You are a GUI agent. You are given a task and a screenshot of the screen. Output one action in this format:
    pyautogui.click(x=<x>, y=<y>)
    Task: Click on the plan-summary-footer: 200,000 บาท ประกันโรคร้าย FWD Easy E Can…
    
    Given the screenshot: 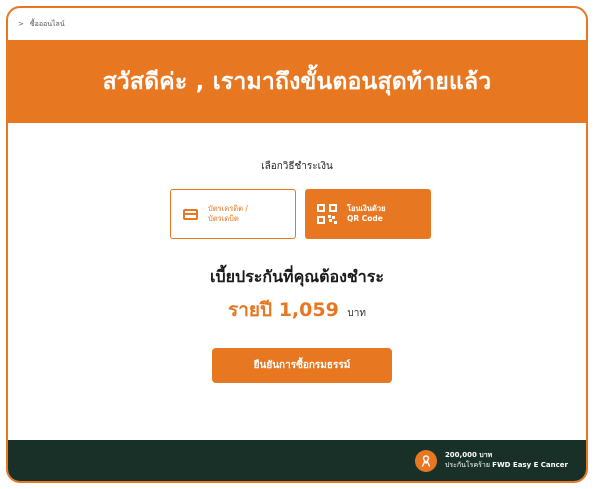 What is the action you would take?
    pyautogui.click(x=297, y=460)
    